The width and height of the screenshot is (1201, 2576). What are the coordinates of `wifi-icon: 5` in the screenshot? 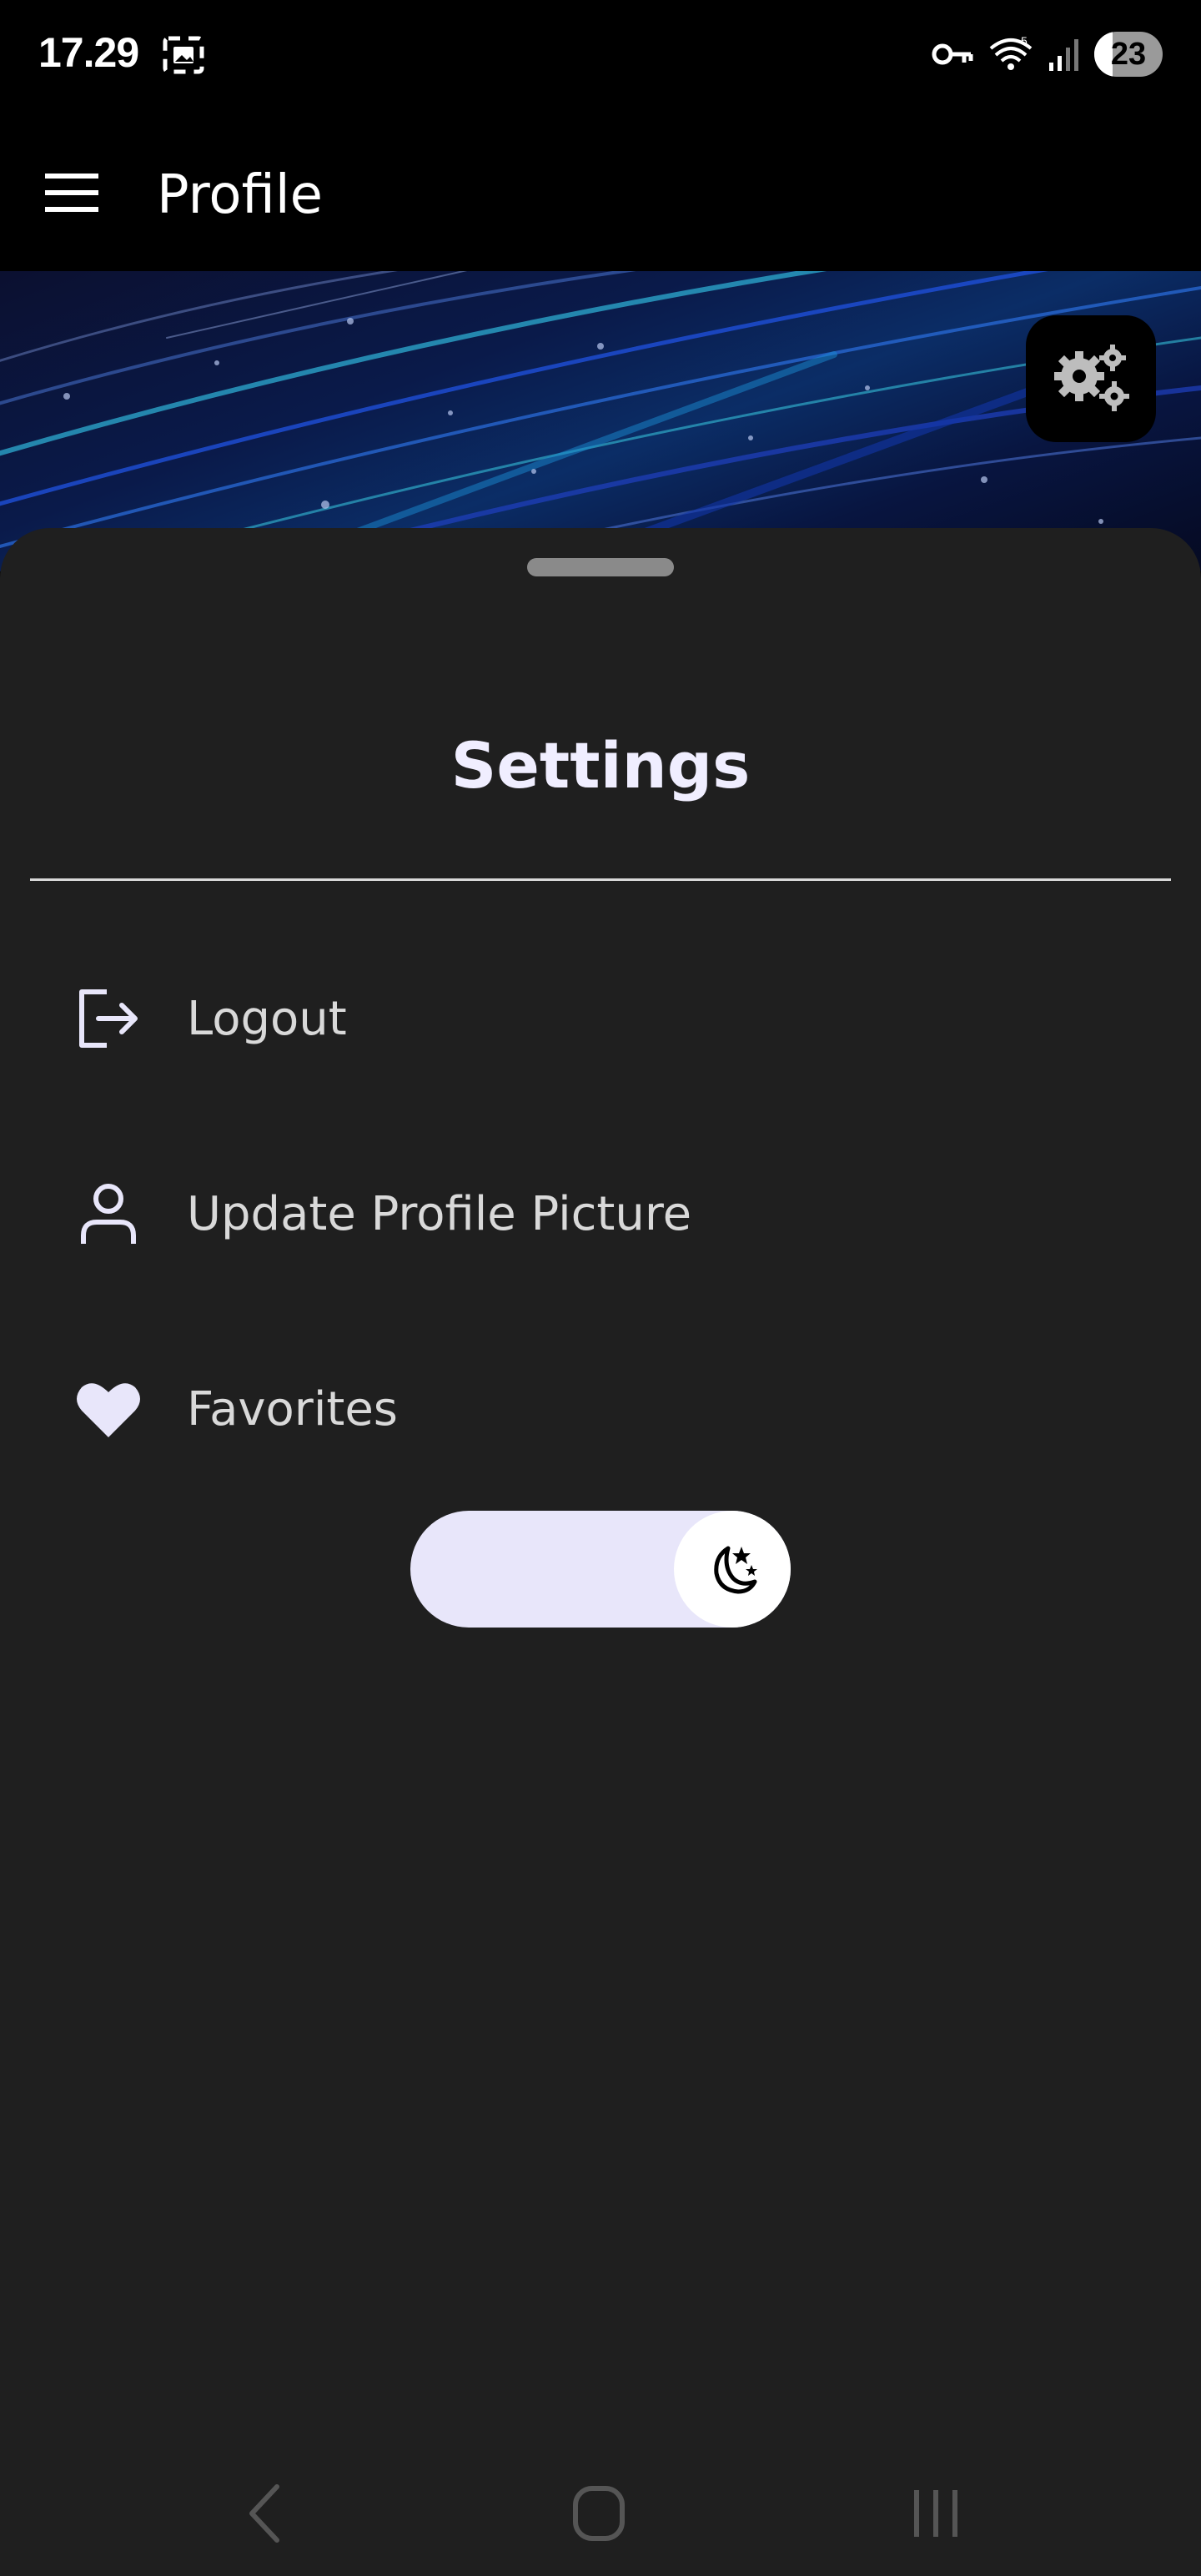 It's located at (1011, 52).